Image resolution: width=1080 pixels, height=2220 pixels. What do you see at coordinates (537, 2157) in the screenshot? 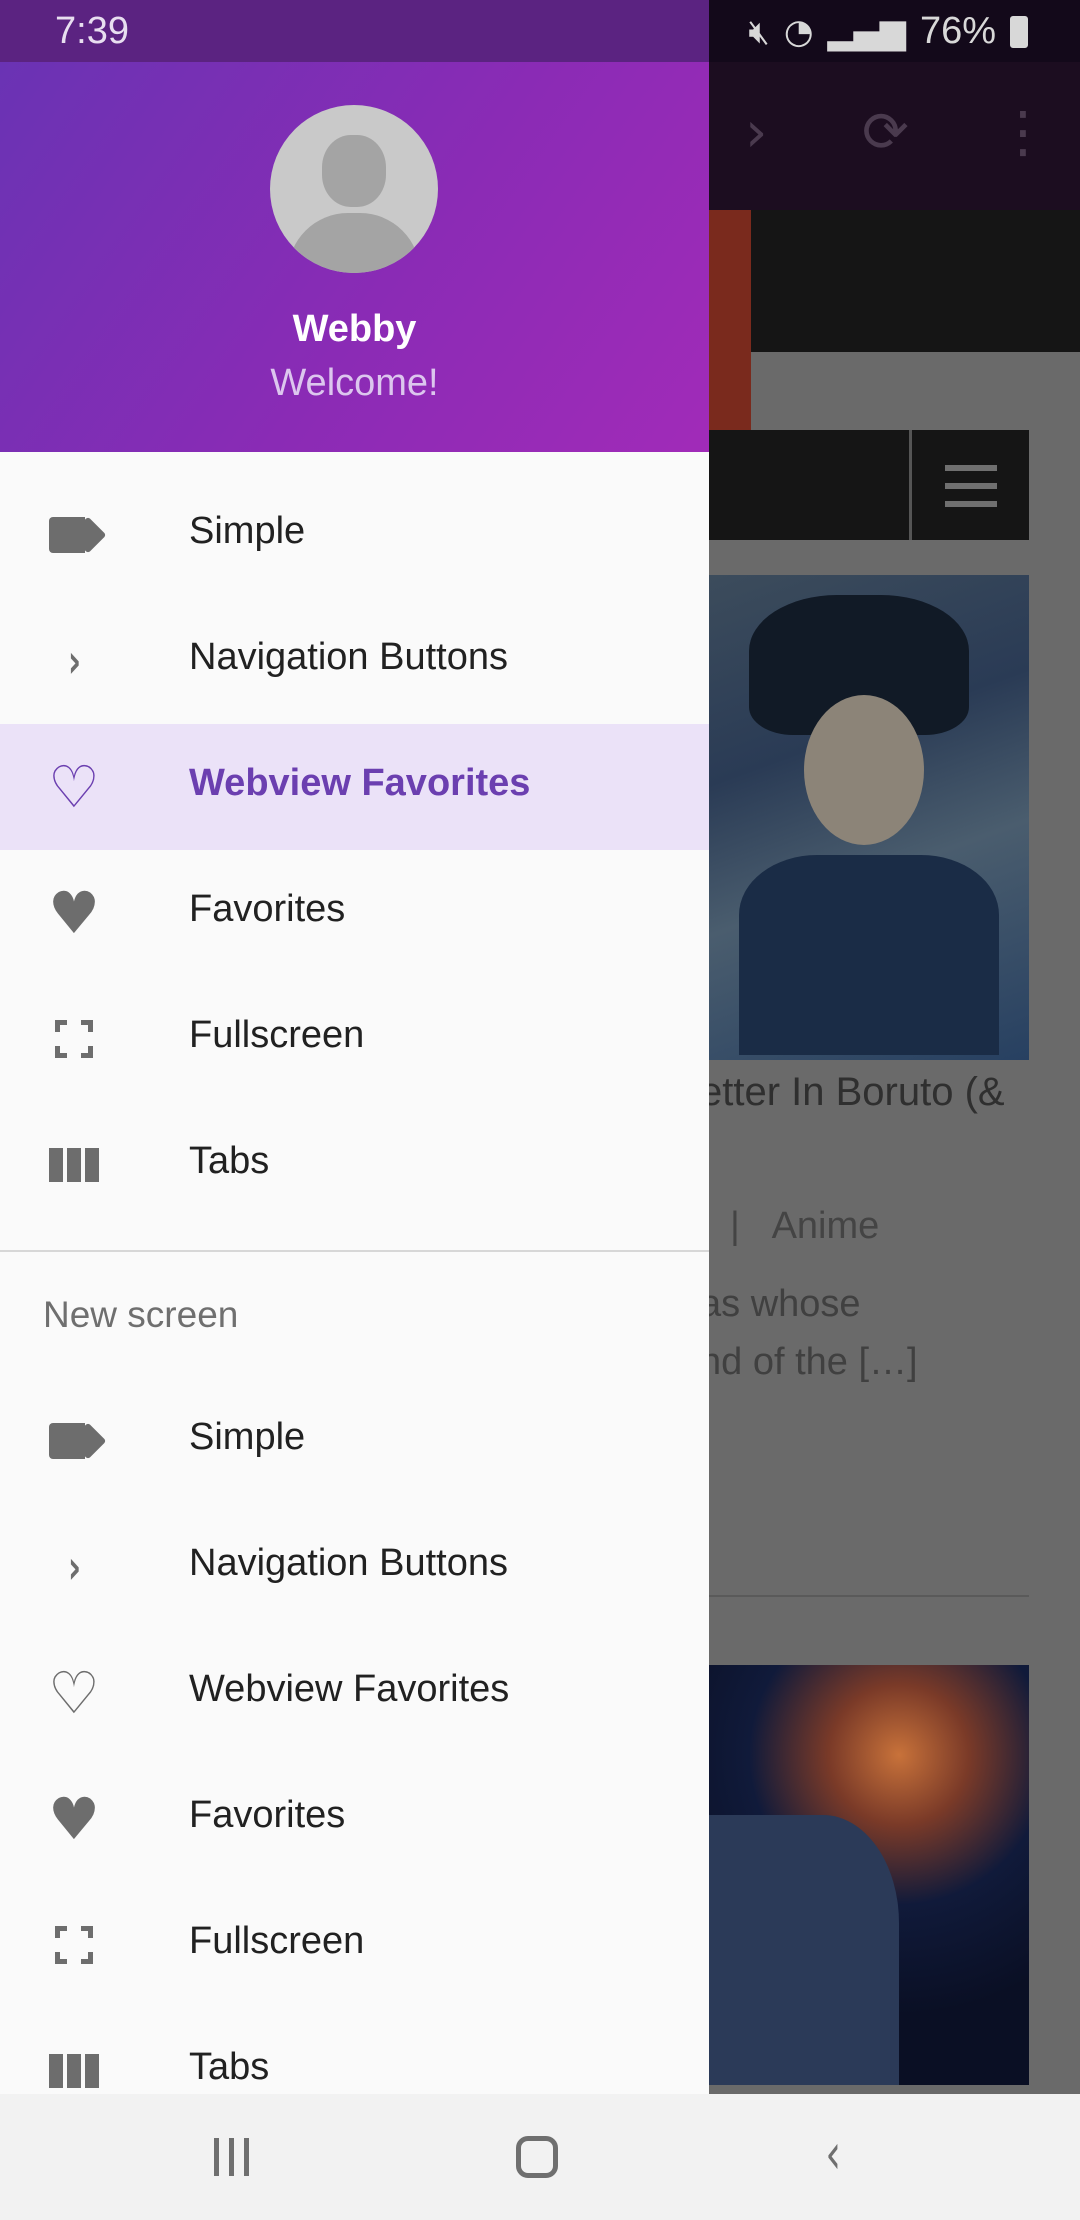
I see `home-icon` at bounding box center [537, 2157].